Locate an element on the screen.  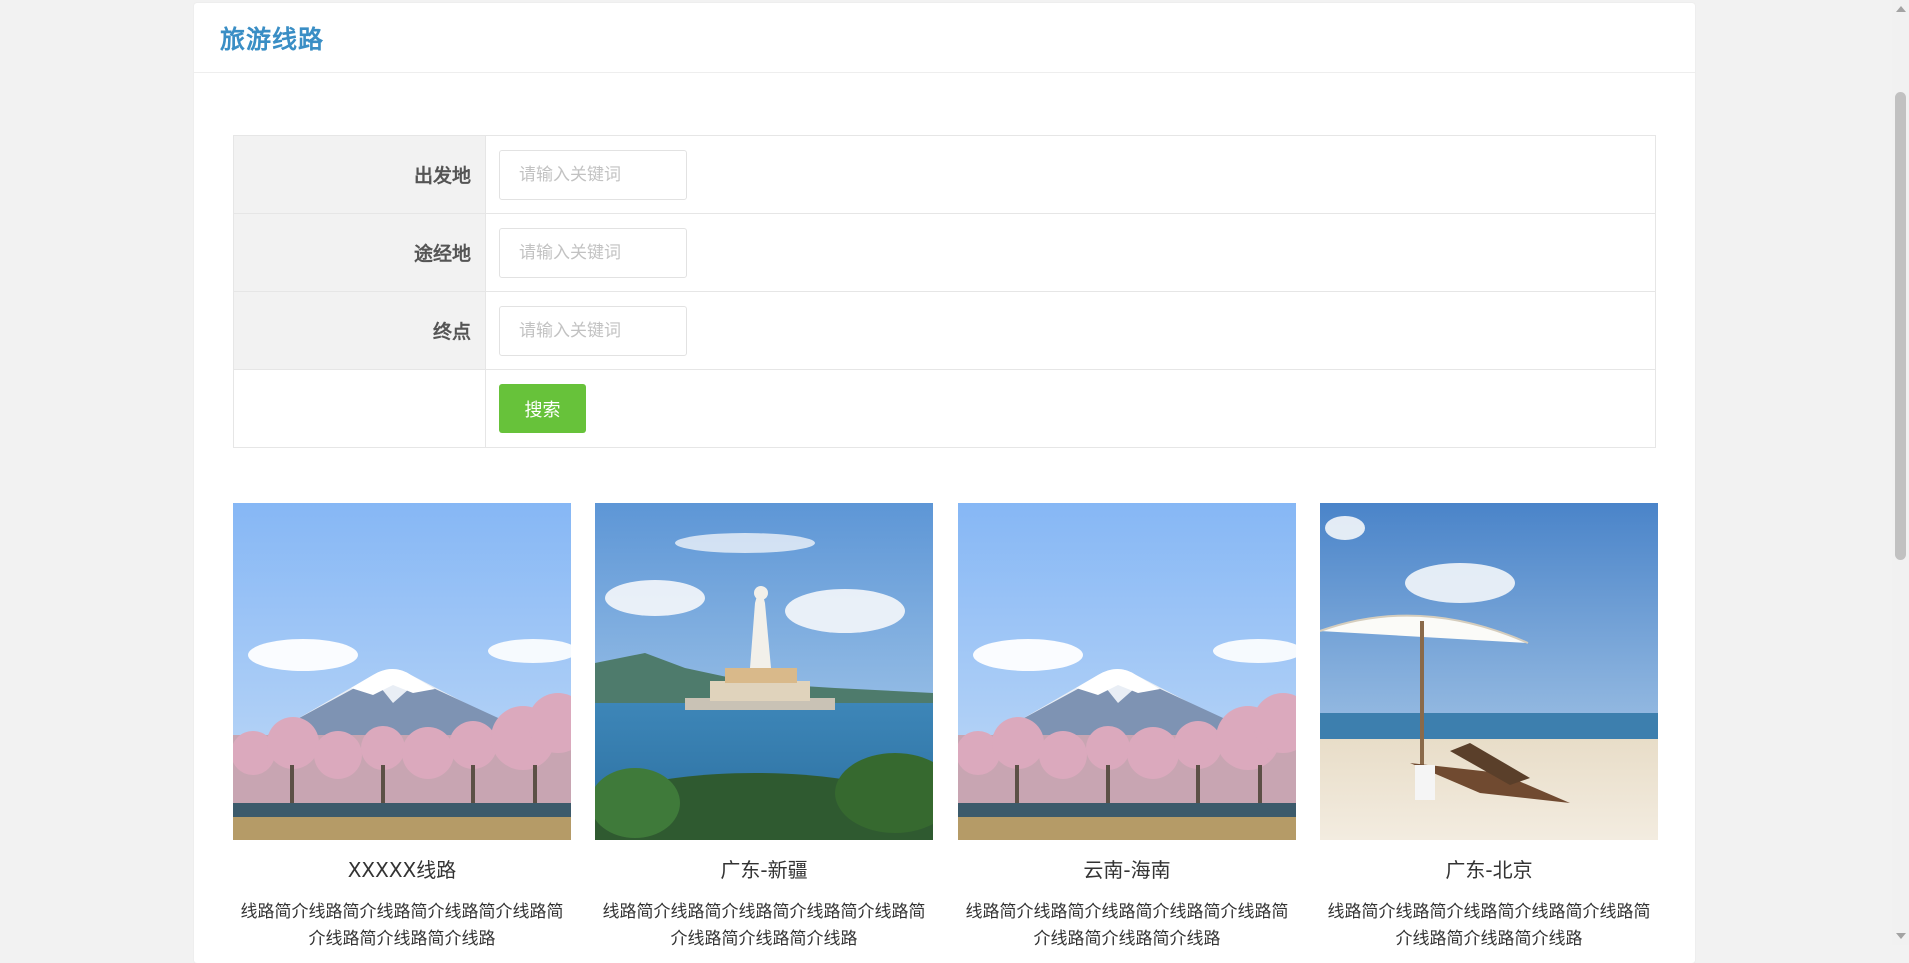
route-card: XXXXX线路 线路简介线路简介线路简介线路简介线路简介线路简介线路简介线路 is located at coordinates (402, 728).